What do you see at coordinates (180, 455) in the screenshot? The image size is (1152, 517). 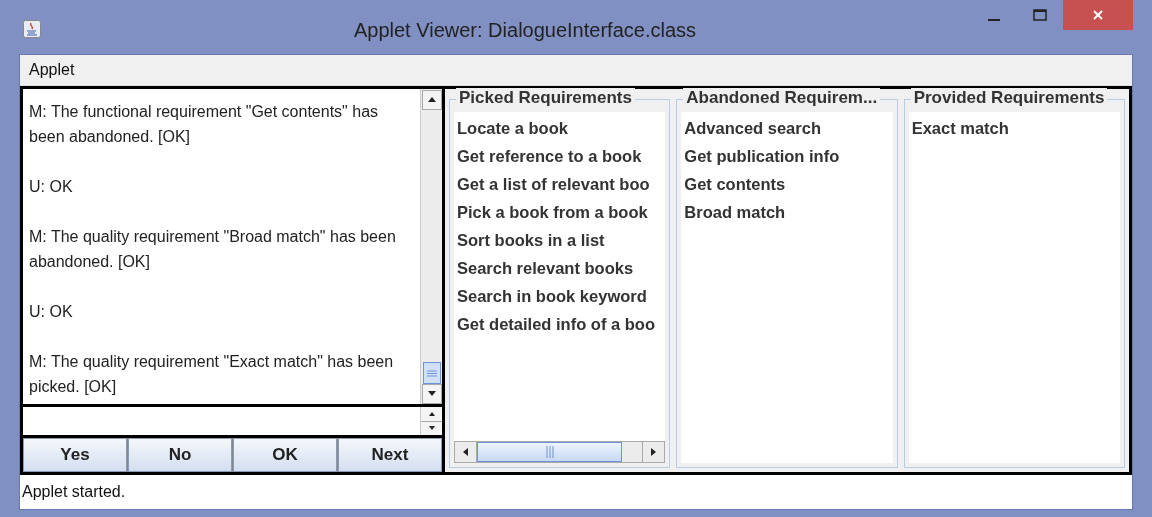 I see `dialogue-button: No` at bounding box center [180, 455].